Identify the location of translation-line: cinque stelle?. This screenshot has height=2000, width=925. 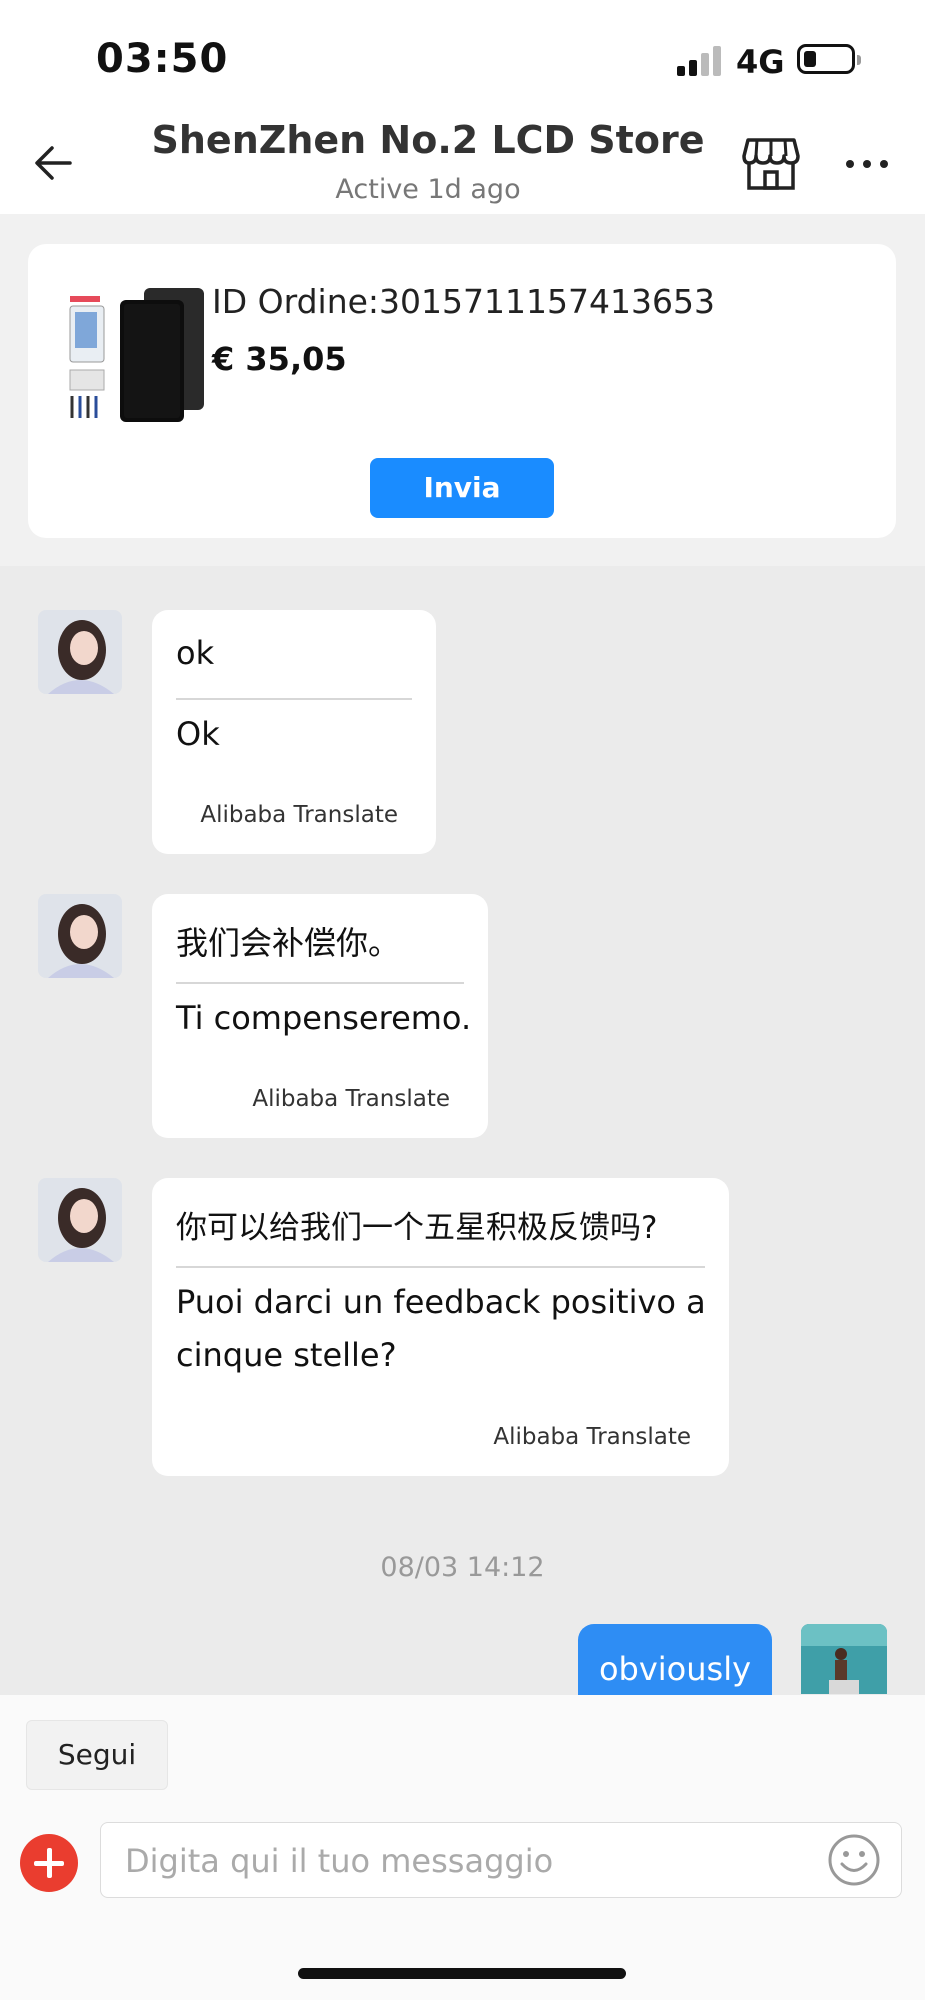
(286, 1355).